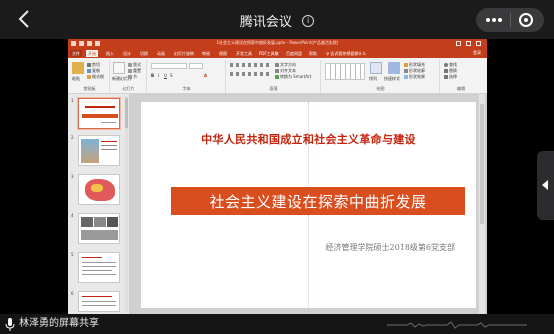 This screenshot has height=334, width=554. What do you see at coordinates (165, 75) in the screenshot?
I see `underline-button: U` at bounding box center [165, 75].